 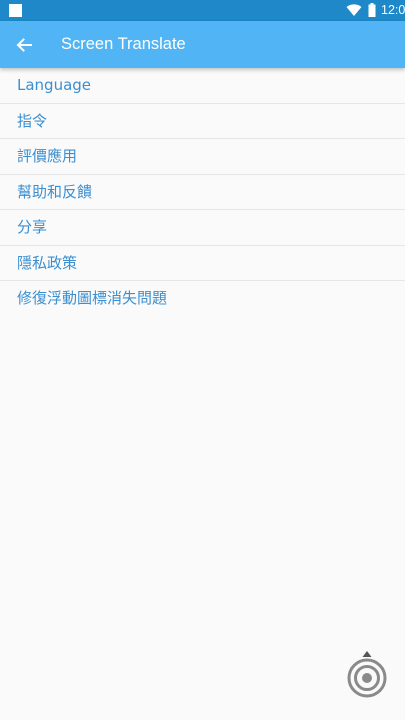 I want to click on menu-item-instructions: 指令, so click(x=202, y=121).